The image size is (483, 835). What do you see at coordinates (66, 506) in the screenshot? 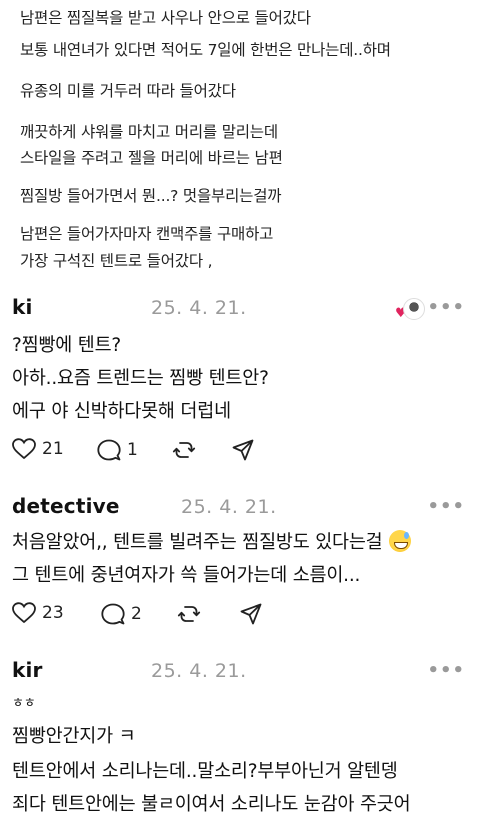
I see `comment-username: detective` at bounding box center [66, 506].